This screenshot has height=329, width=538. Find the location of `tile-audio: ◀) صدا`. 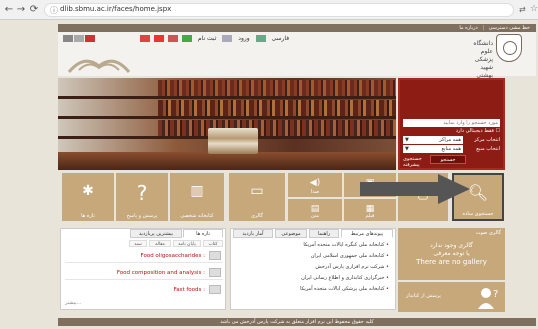

tile-audio: ◀) صدا is located at coordinates (315, 185).